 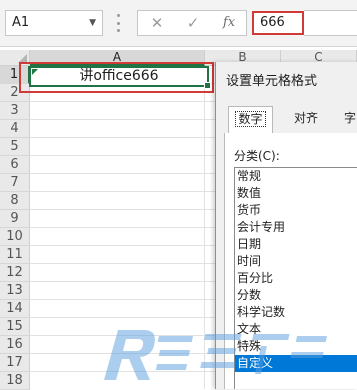 What do you see at coordinates (278, 23) in the screenshot?
I see `formula-input: 666` at bounding box center [278, 23].